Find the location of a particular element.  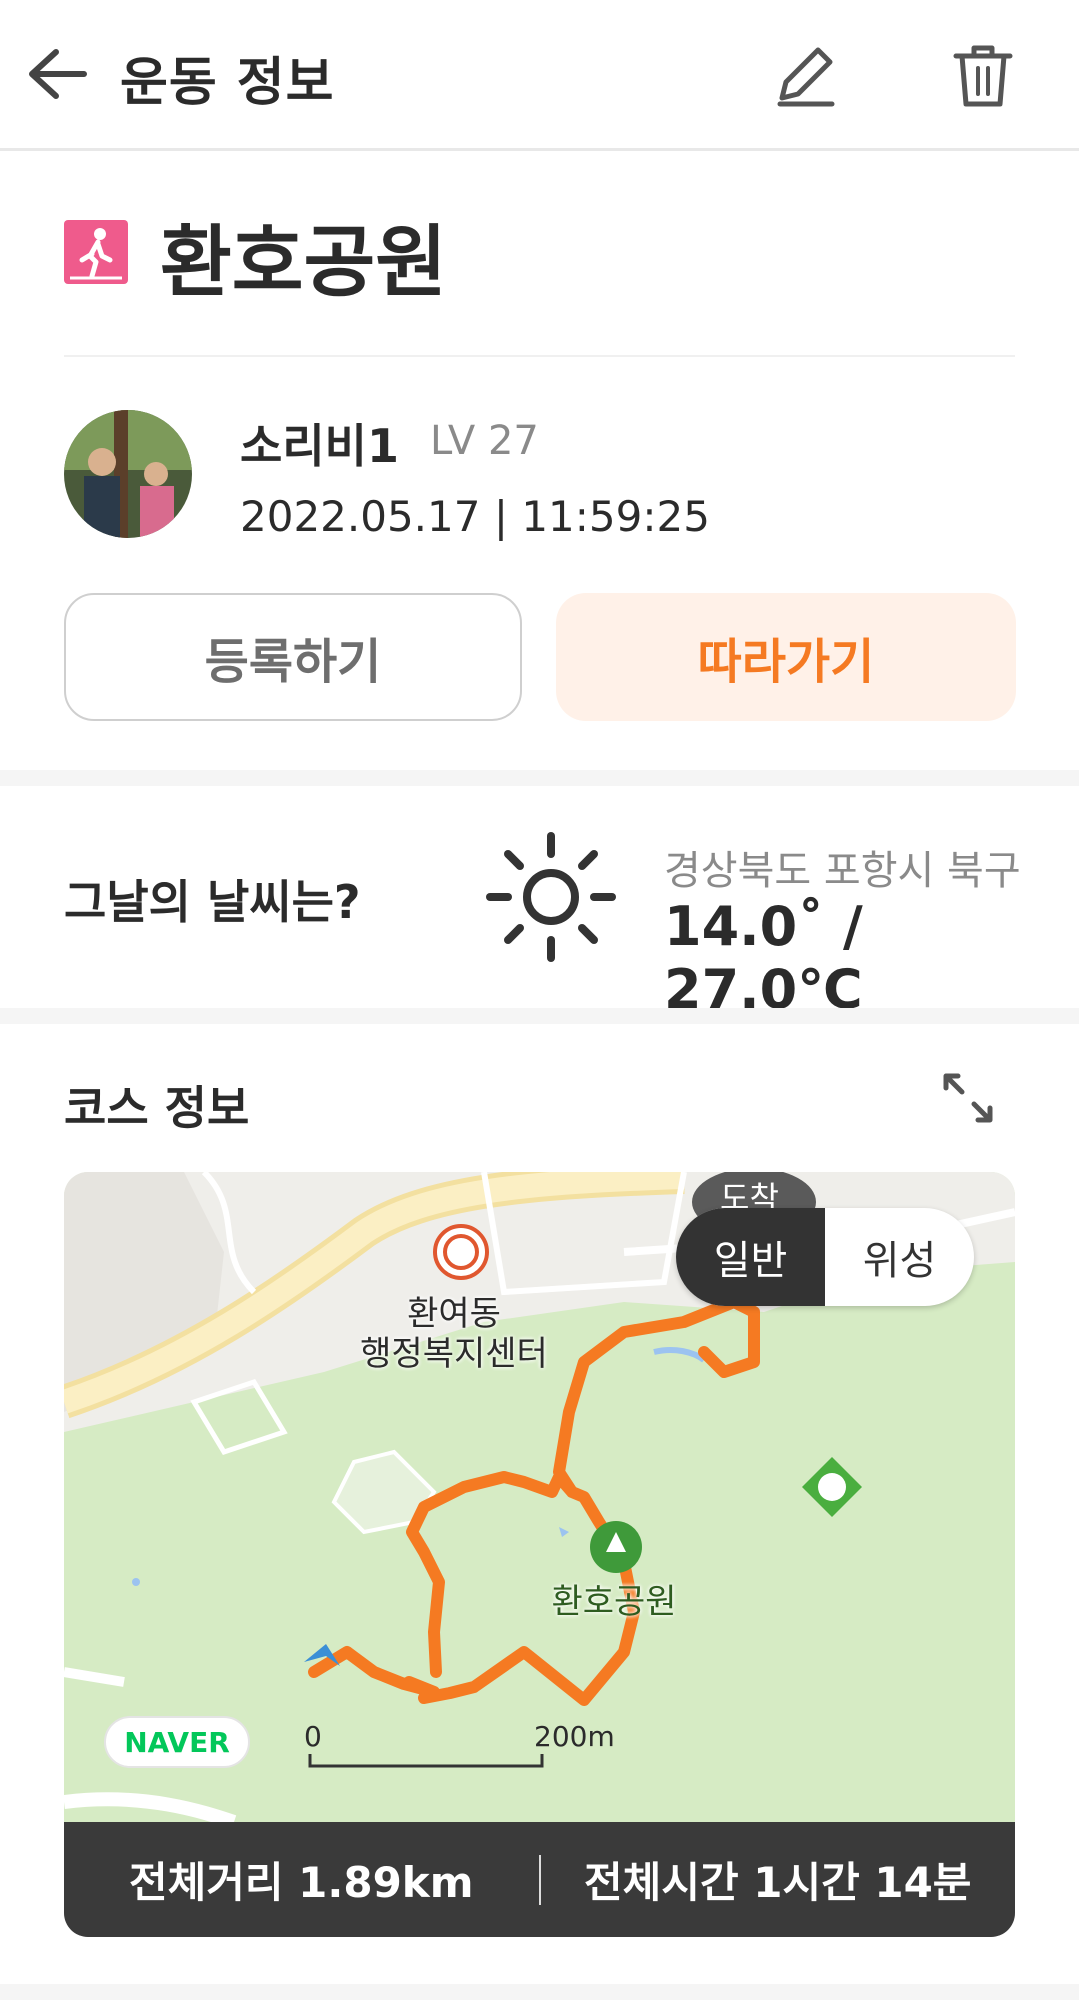

trash-icon is located at coordinates (983, 75).